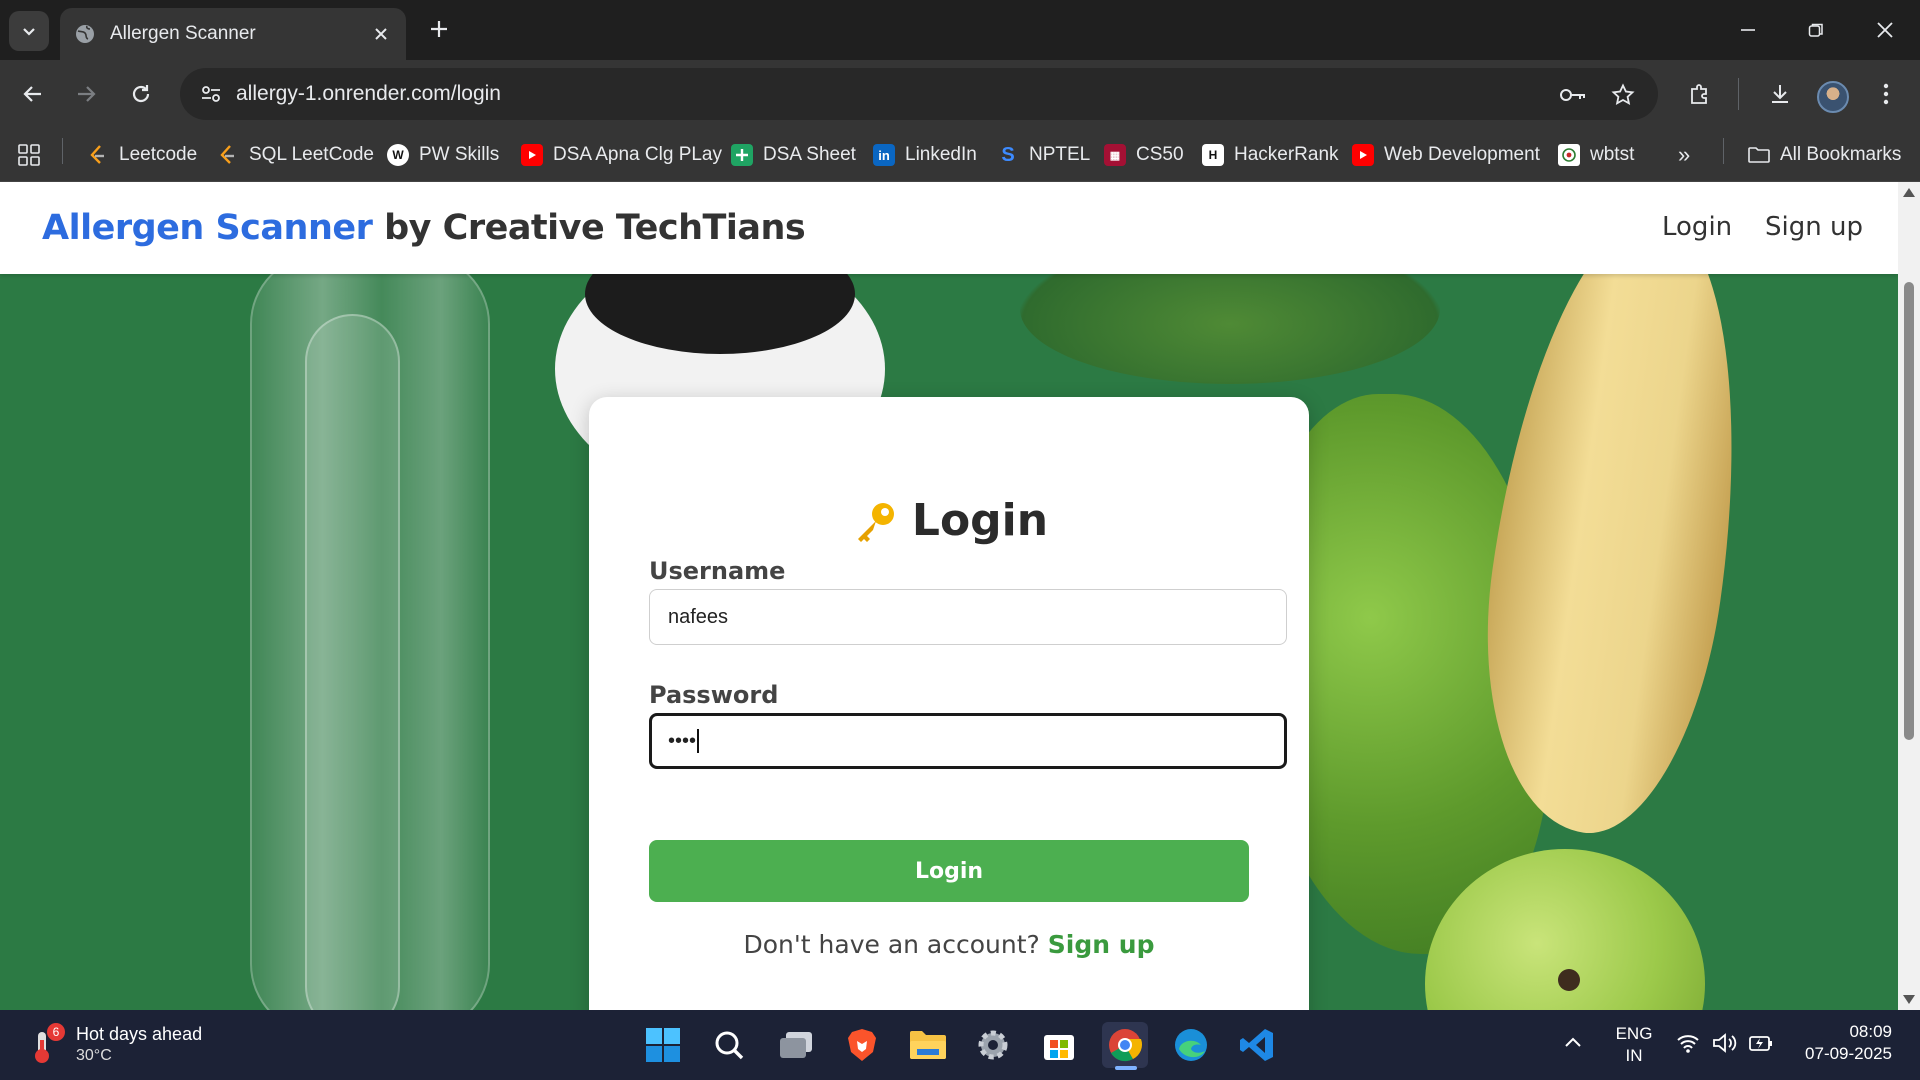  What do you see at coordinates (443, 155) in the screenshot?
I see `bookmark-pw-skills: W PW Skills` at bounding box center [443, 155].